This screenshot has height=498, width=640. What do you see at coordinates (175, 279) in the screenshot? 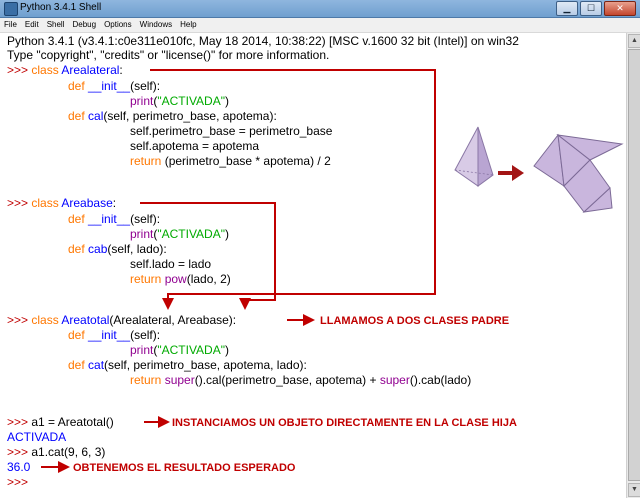
I see `builtin: pow` at bounding box center [175, 279].